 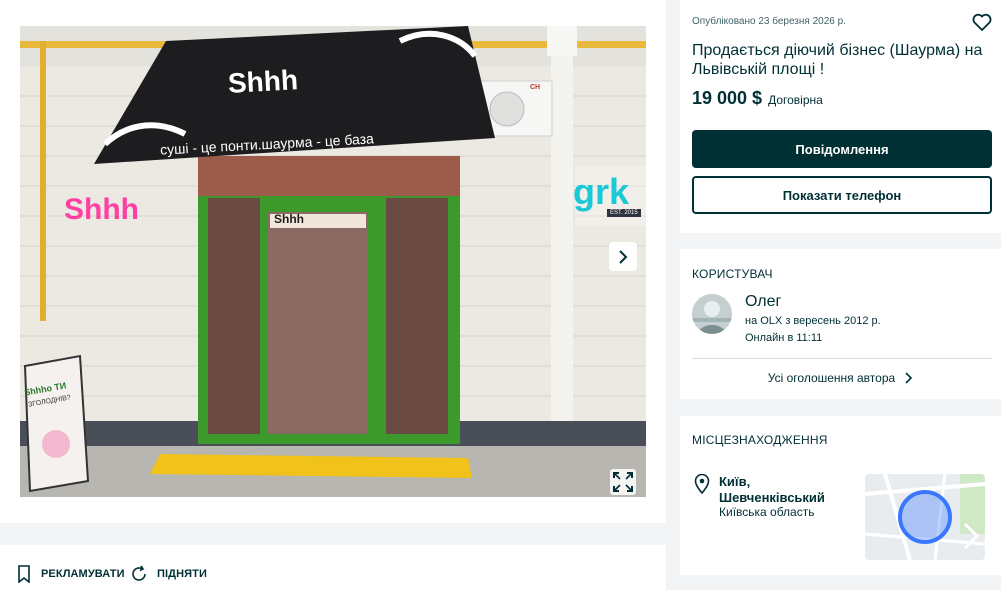 I want to click on price-block: 19 000 $ Договірна, so click(x=757, y=98).